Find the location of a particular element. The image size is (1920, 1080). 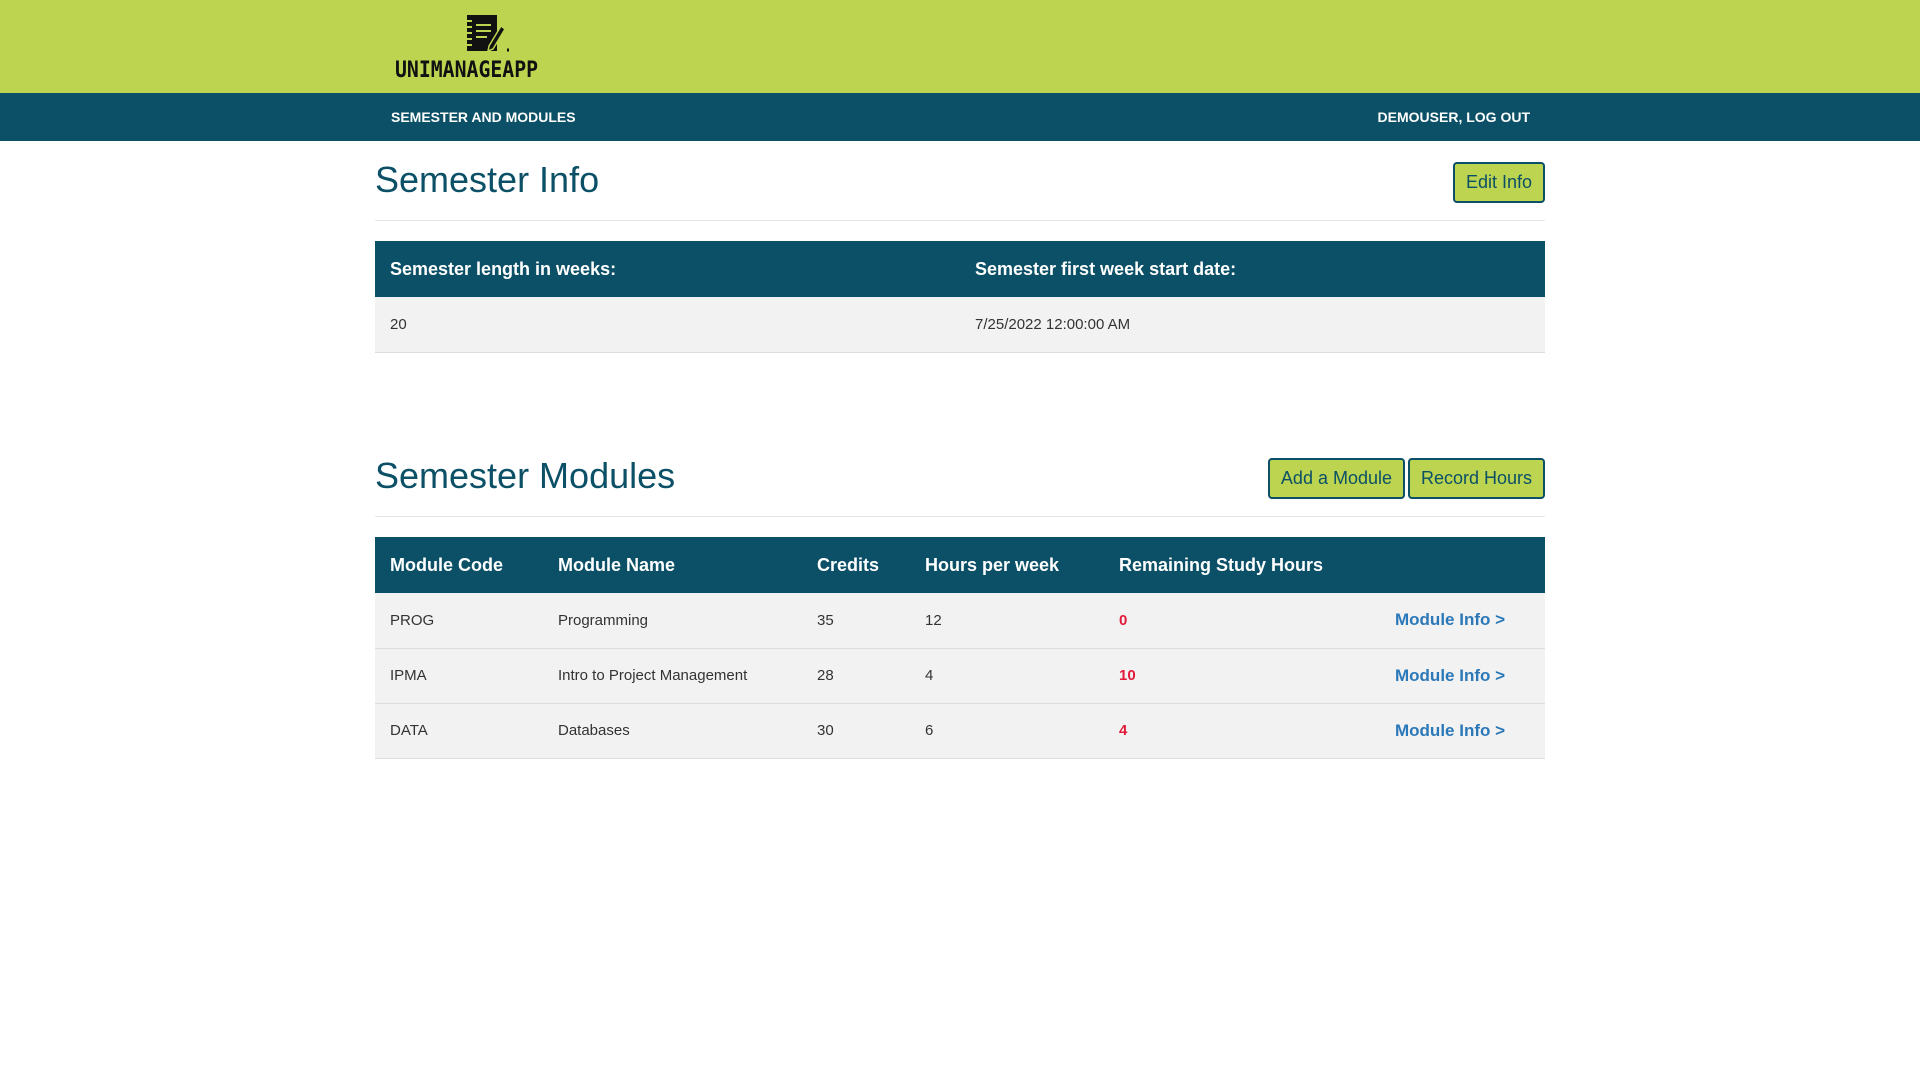

header-actions is located at coordinates (1462, 565).